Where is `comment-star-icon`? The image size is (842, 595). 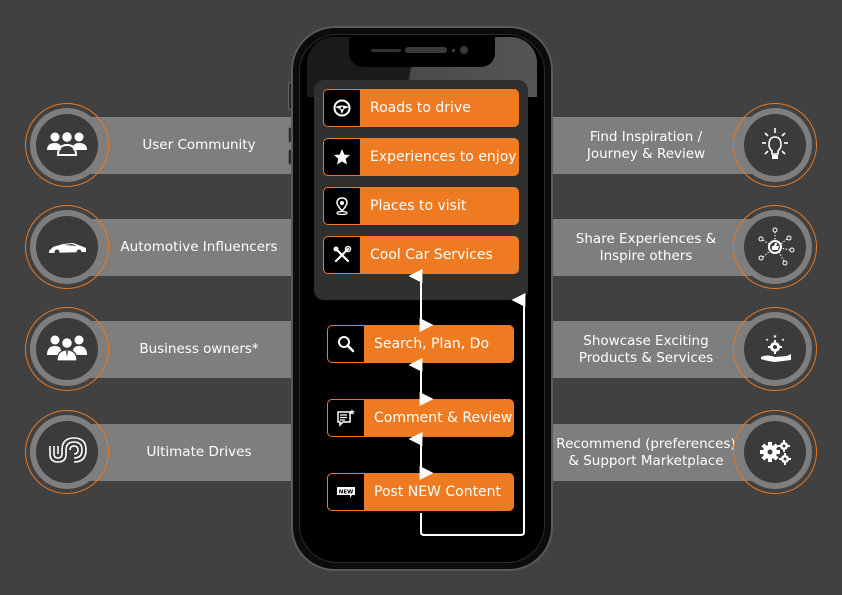 comment-star-icon is located at coordinates (346, 418).